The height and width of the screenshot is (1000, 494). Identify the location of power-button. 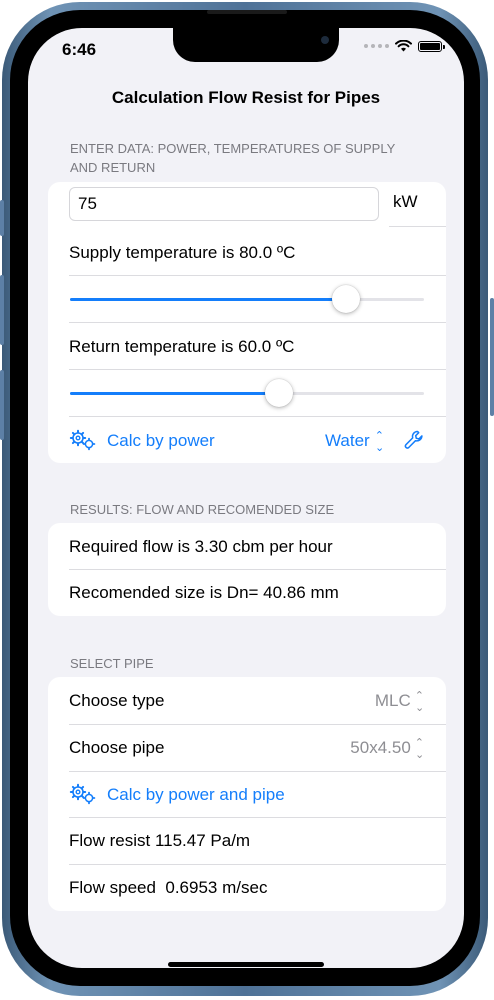
(492, 357).